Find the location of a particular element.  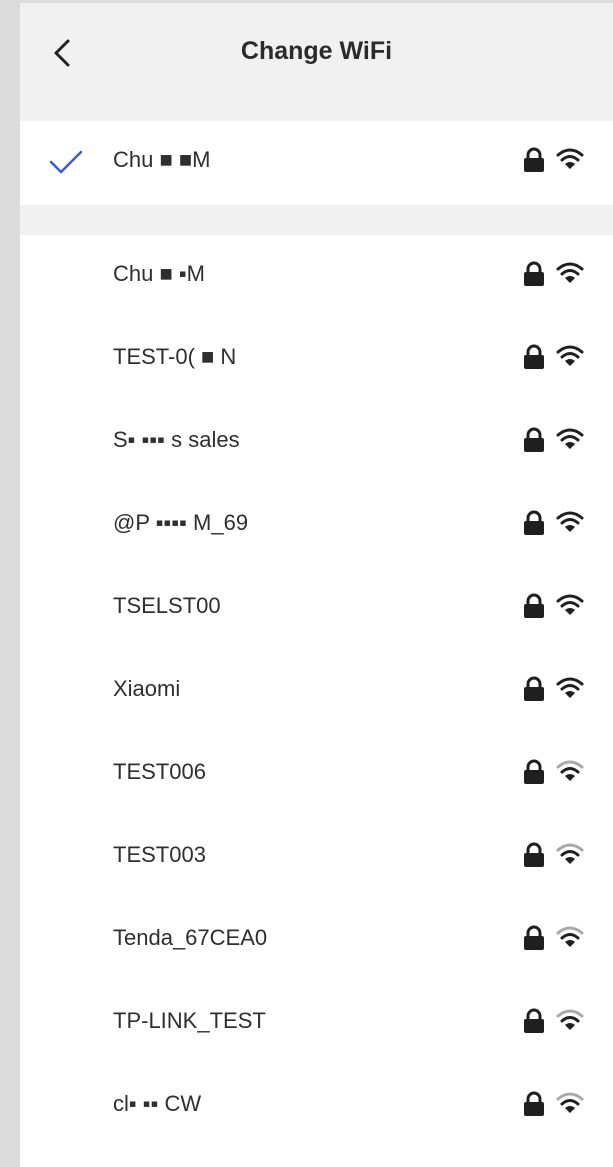

network-ssid: @P ▪▪▪▪ M_69 is located at coordinates (181, 522).